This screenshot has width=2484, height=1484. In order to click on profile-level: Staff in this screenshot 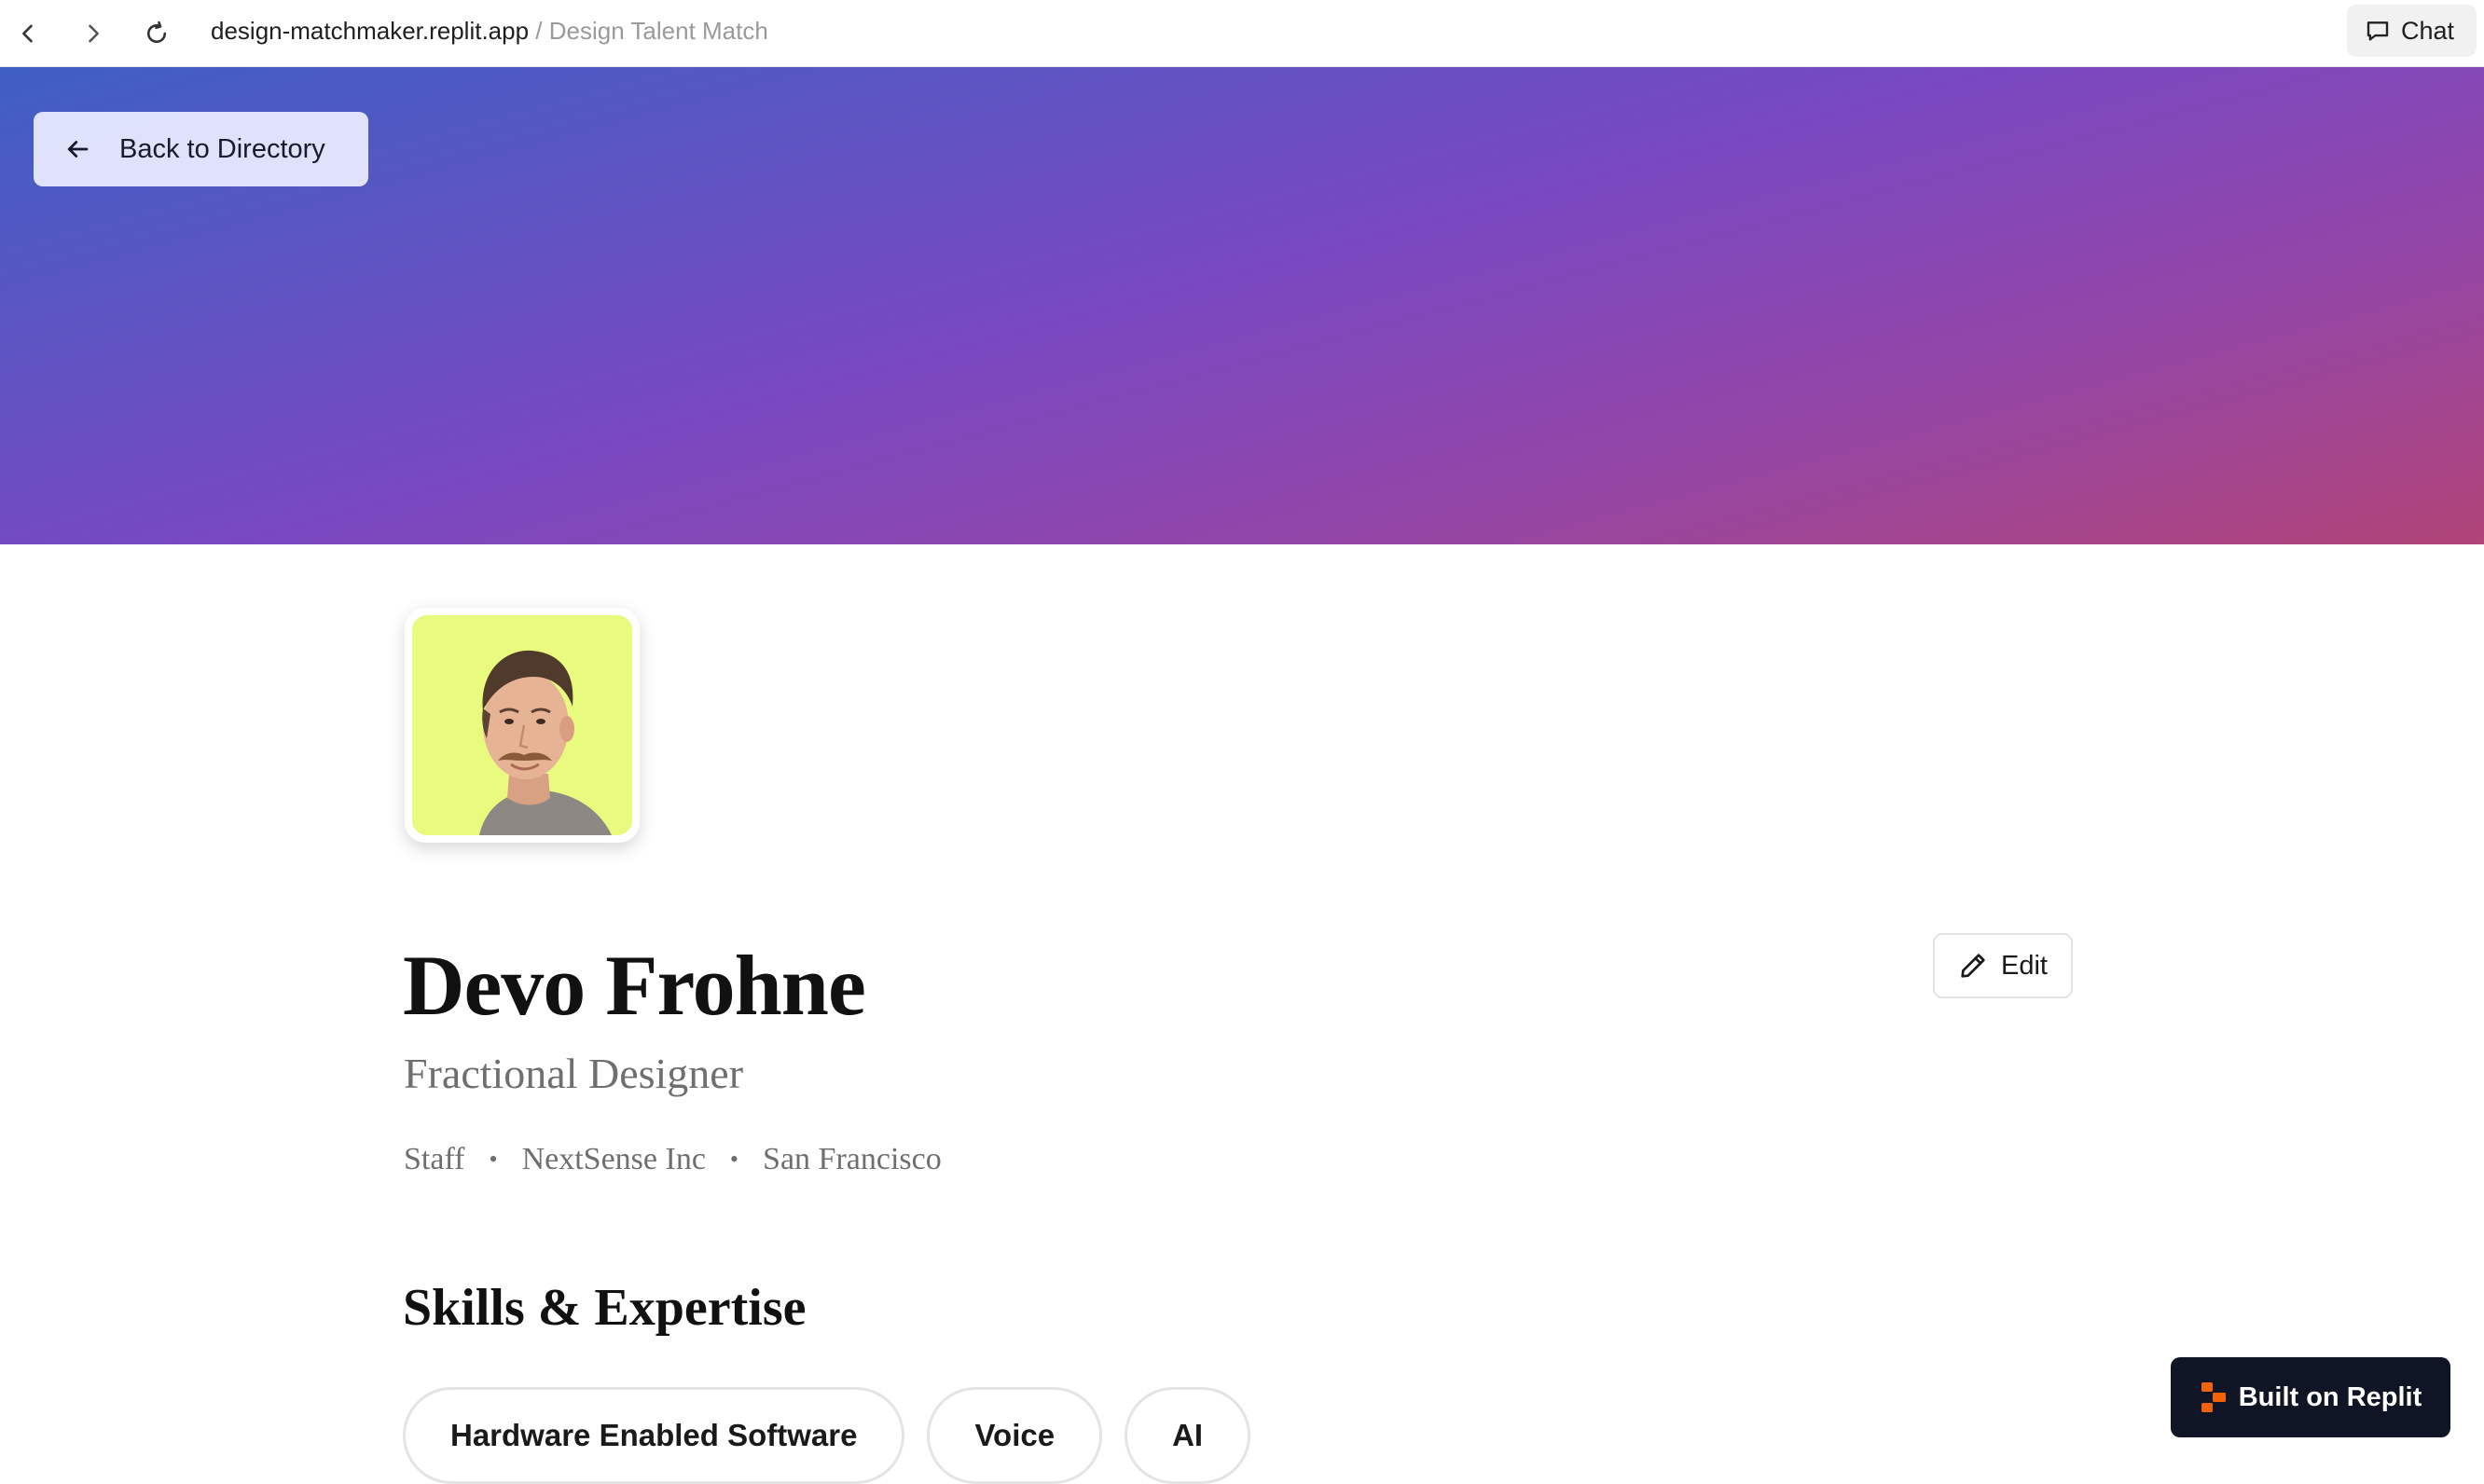, I will do `click(435, 1159)`.